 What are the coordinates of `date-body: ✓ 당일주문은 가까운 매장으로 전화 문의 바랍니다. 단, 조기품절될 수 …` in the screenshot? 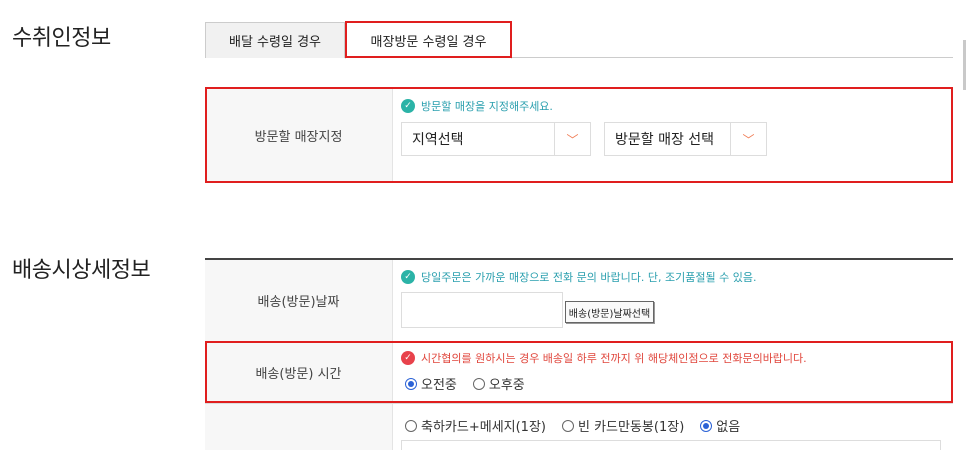 It's located at (673, 300).